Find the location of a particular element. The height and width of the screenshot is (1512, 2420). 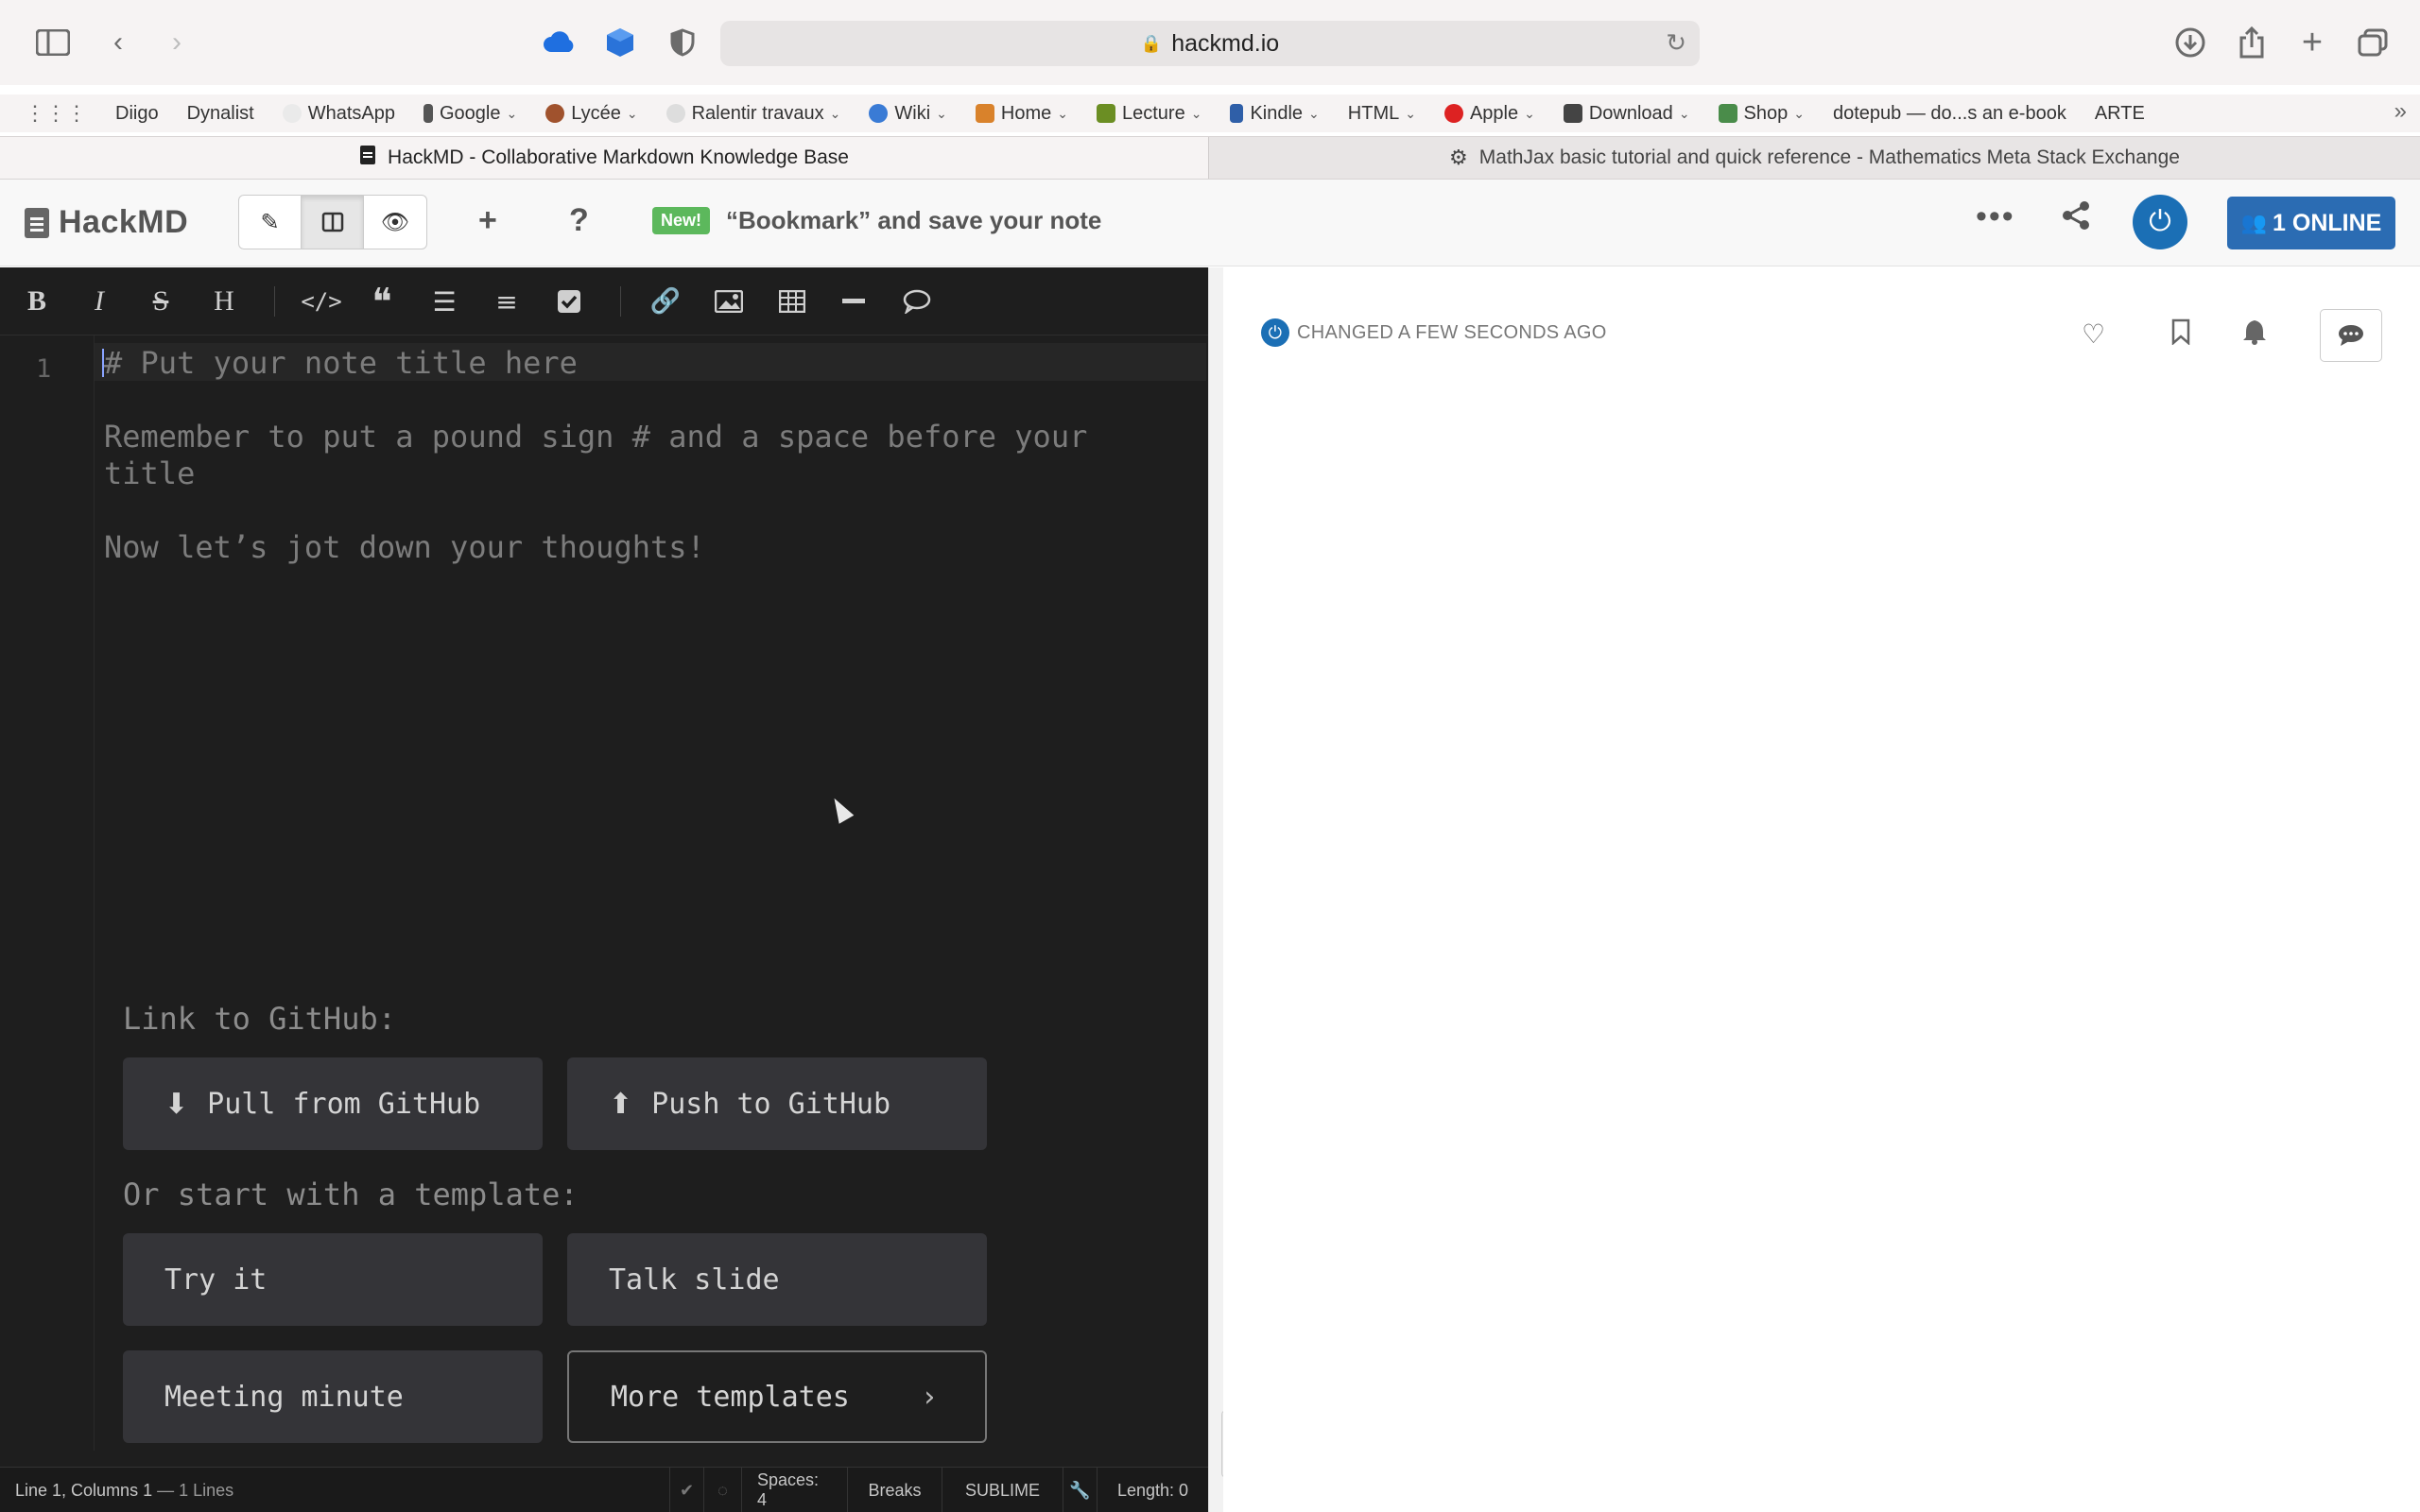

placeholder-title: # Put your note title here is located at coordinates (341, 363).